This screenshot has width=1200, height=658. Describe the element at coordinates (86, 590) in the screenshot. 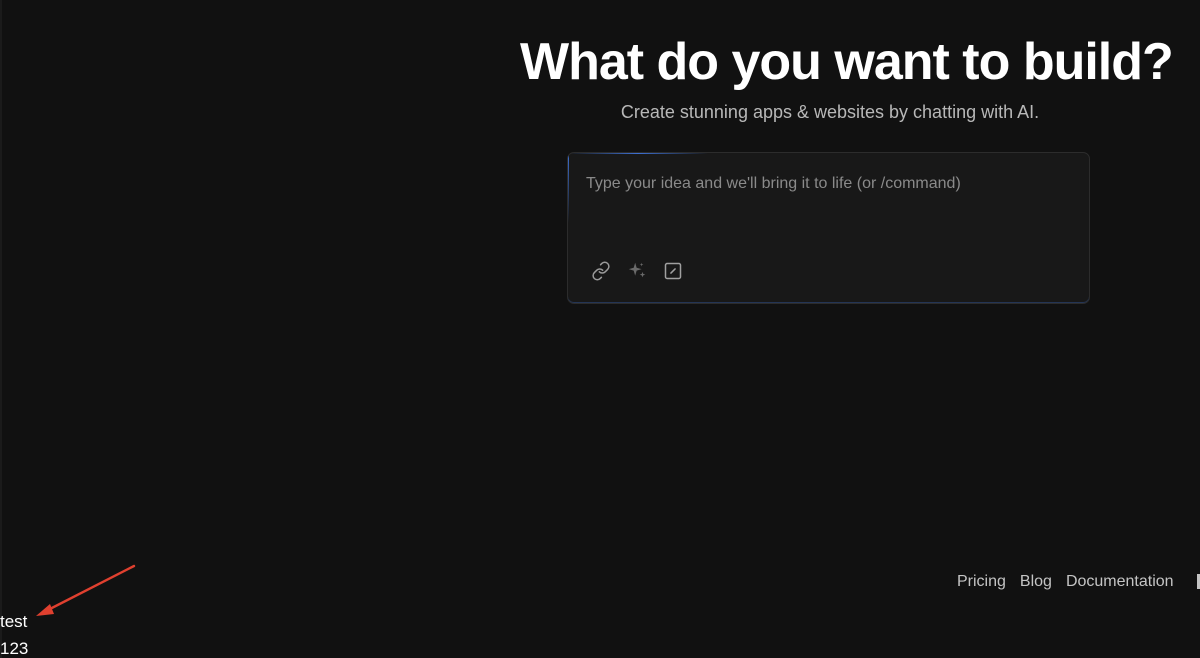

I see `annotation-arrow-icon` at that location.